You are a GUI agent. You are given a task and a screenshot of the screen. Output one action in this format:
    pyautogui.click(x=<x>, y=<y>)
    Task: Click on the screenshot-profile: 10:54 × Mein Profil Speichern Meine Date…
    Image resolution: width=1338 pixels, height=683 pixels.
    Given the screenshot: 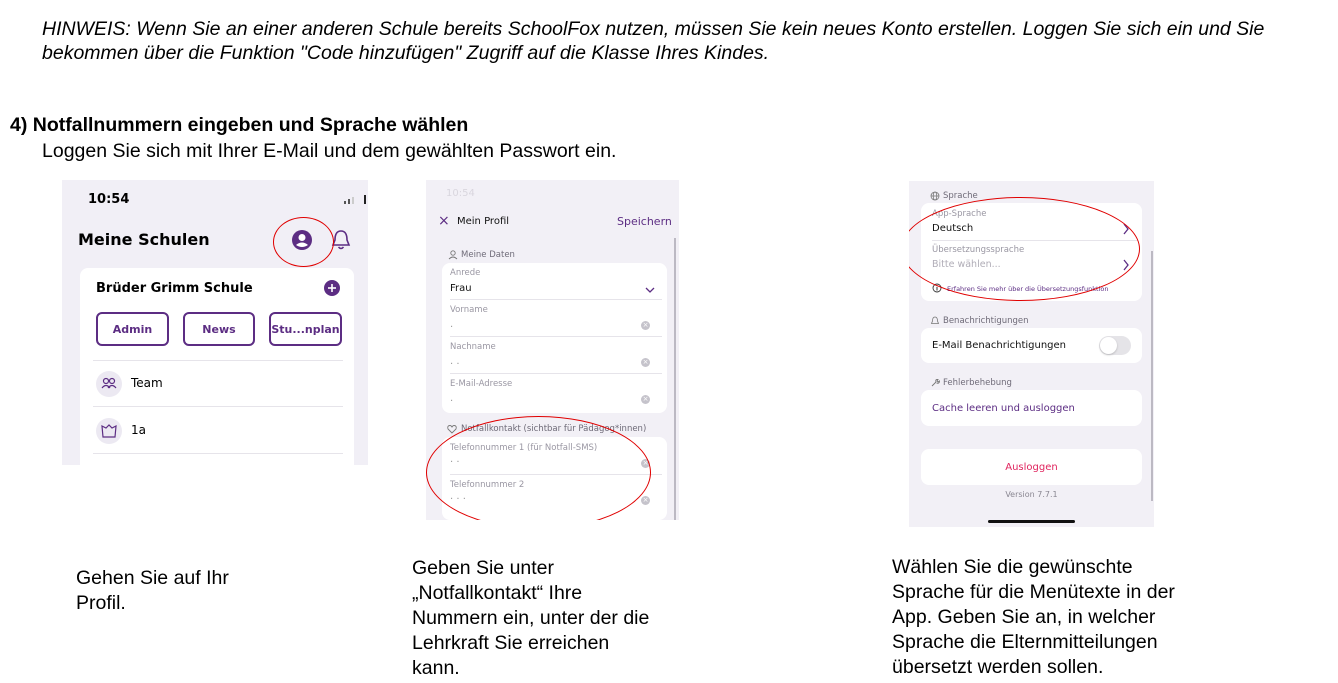 What is the action you would take?
    pyautogui.click(x=552, y=350)
    